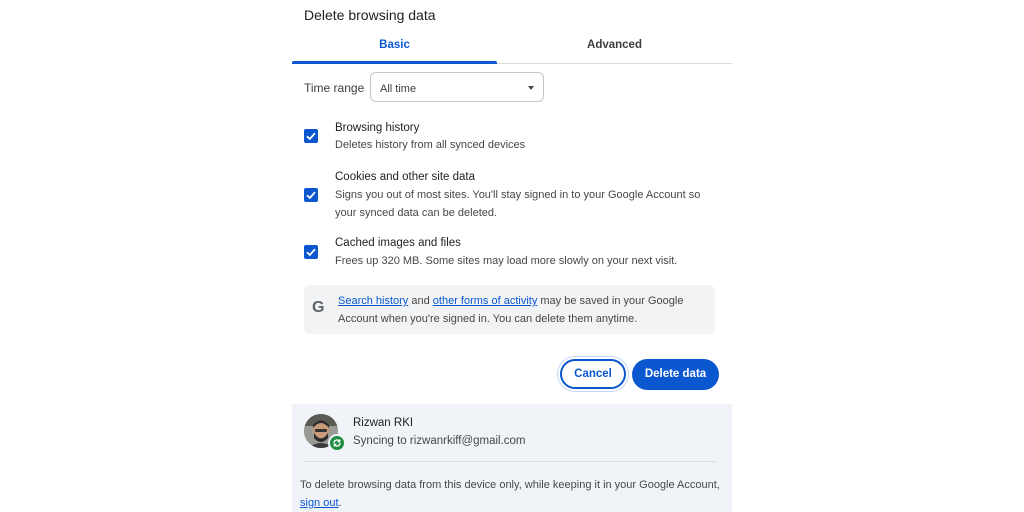 Image resolution: width=1024 pixels, height=512 pixels. What do you see at coordinates (614, 48) in the screenshot?
I see `tab-advanced: Advanced` at bounding box center [614, 48].